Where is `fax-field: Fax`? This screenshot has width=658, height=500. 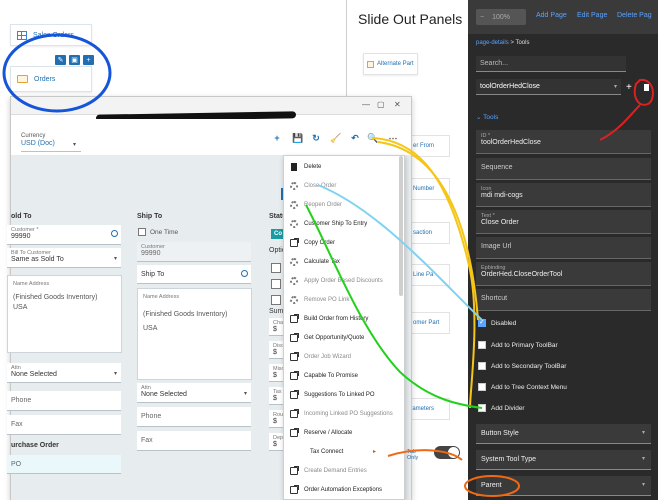 fax-field: Fax is located at coordinates (64, 425).